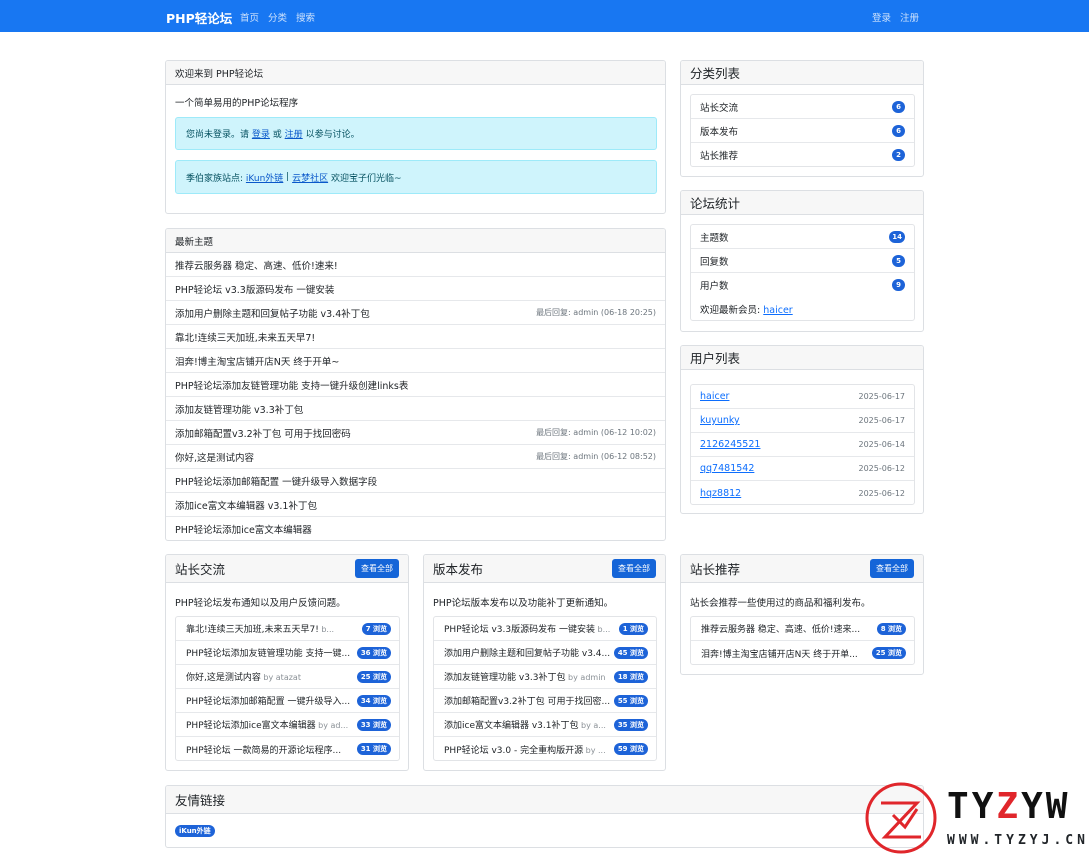 The width and height of the screenshot is (1089, 861). I want to click on nav-auth: 登录 注册, so click(895, 17).